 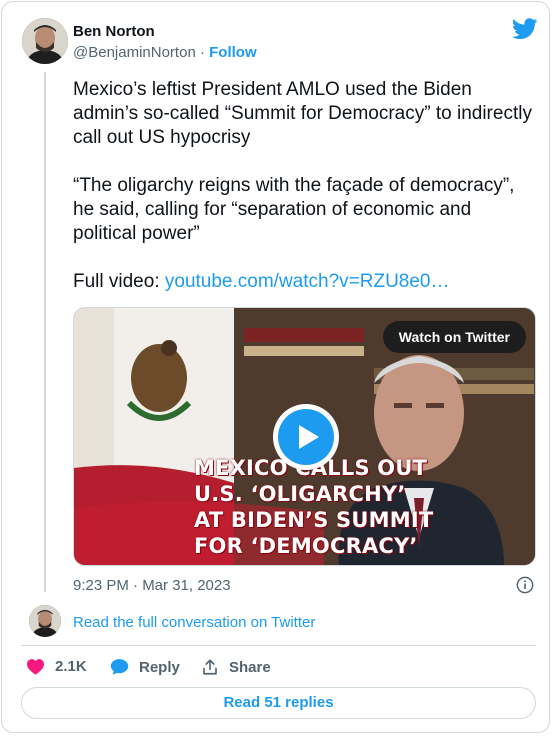 What do you see at coordinates (525, 29) in the screenshot?
I see `twitter-bird-icon` at bounding box center [525, 29].